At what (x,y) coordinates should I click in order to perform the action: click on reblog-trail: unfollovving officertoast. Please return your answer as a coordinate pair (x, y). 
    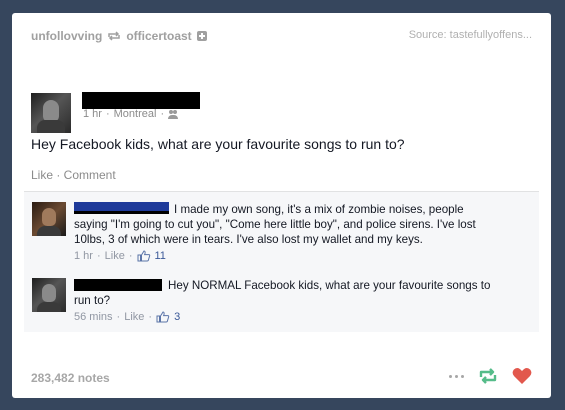
    Looking at the image, I should click on (119, 36).